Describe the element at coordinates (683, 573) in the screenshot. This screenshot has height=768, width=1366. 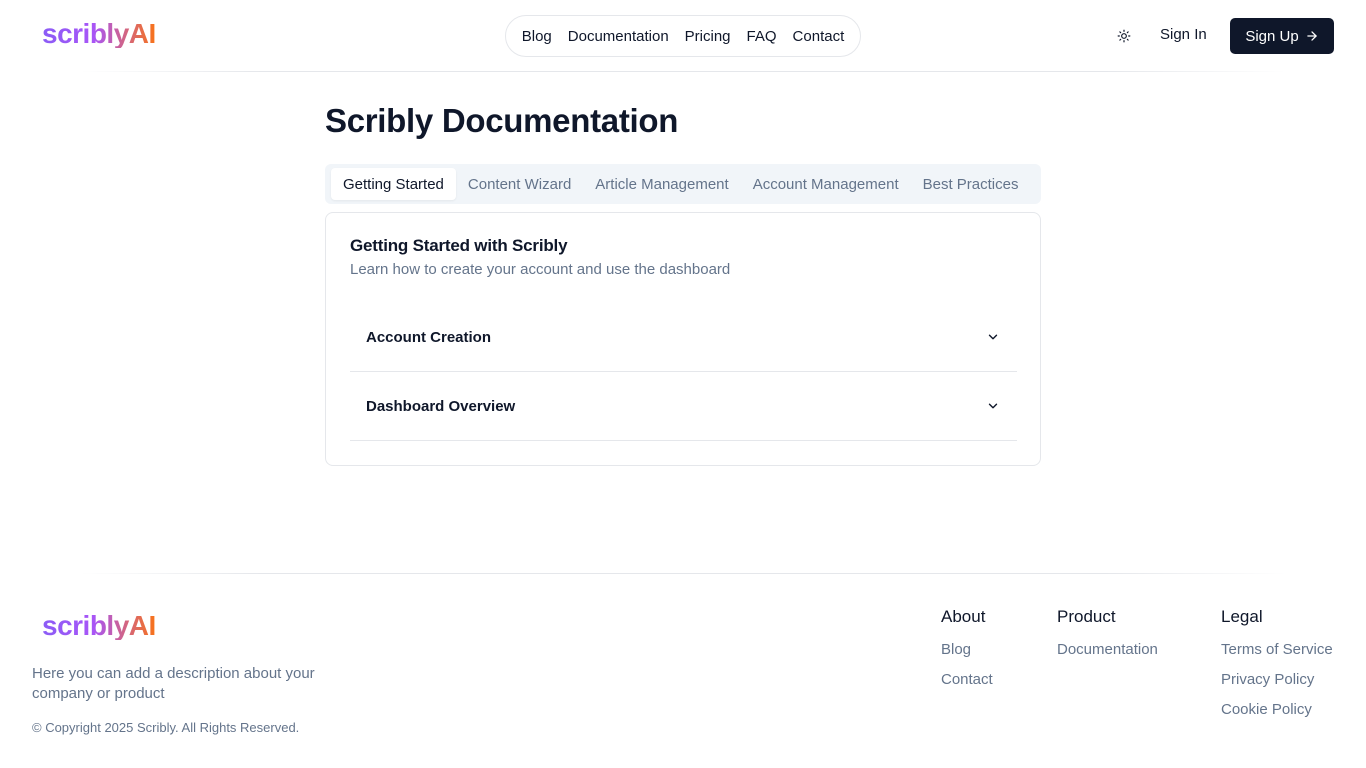
I see `footer-divider` at that location.